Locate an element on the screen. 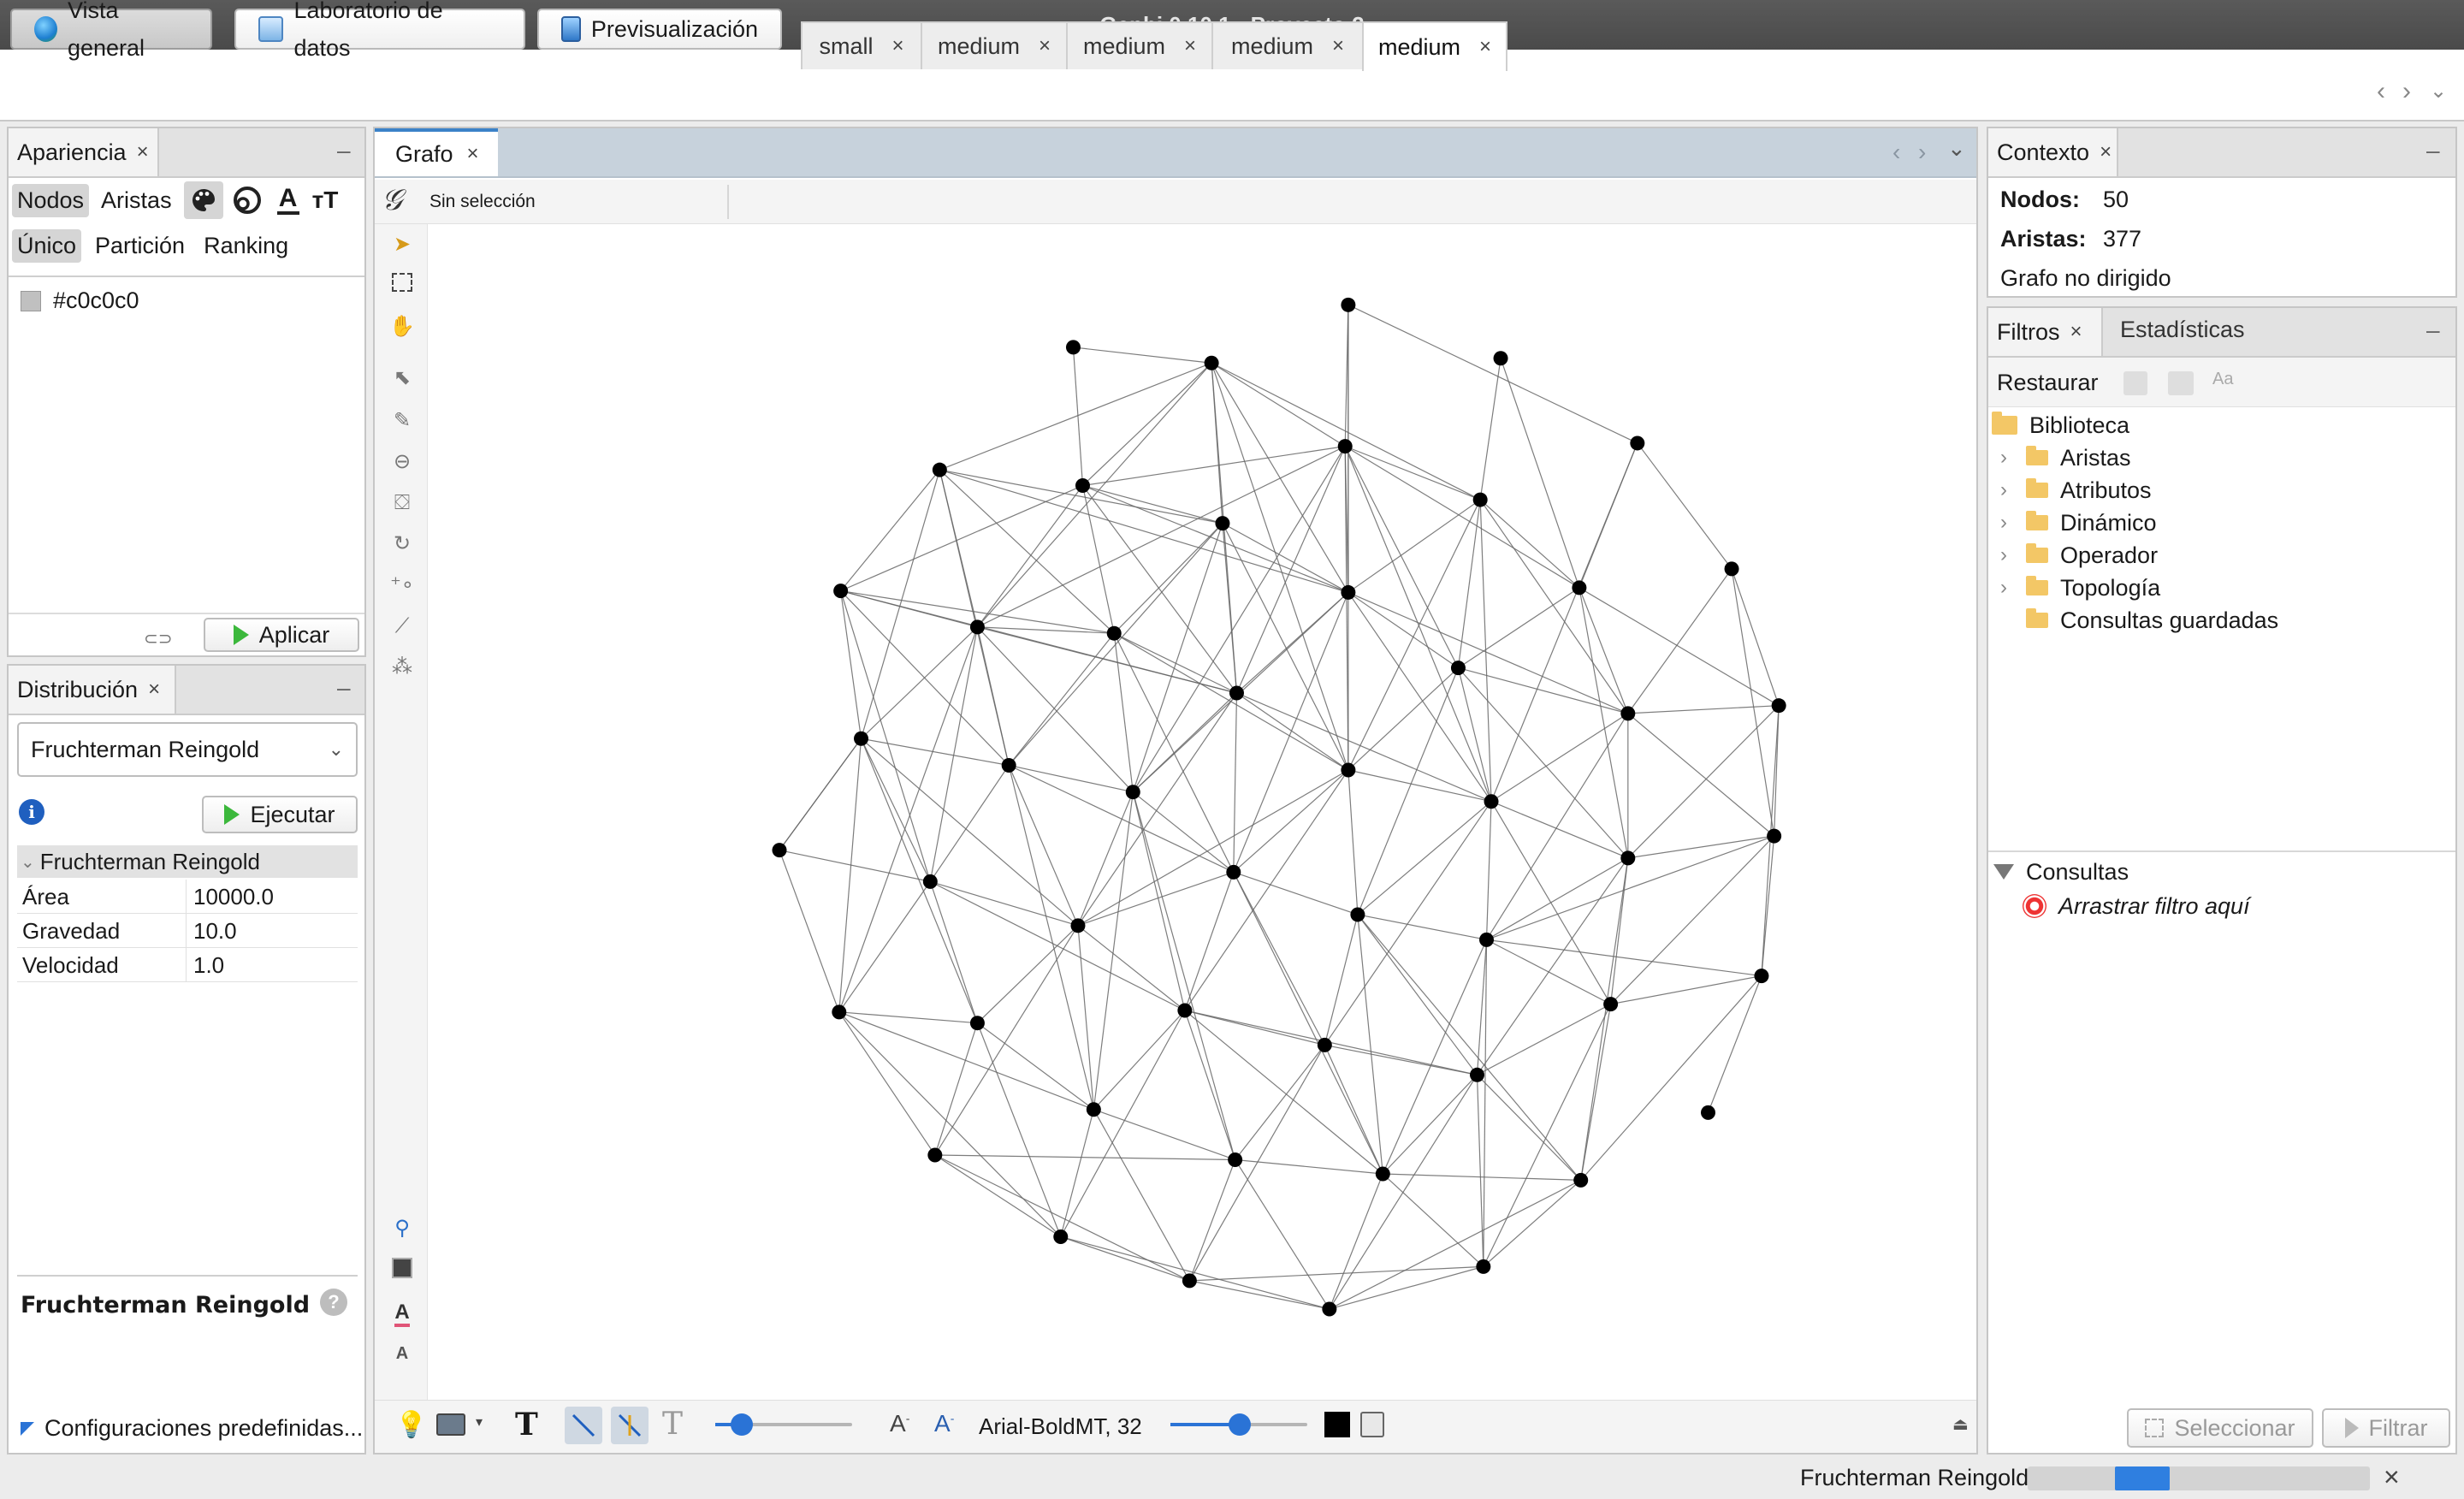  label-size-icon: тT is located at coordinates (325, 200).